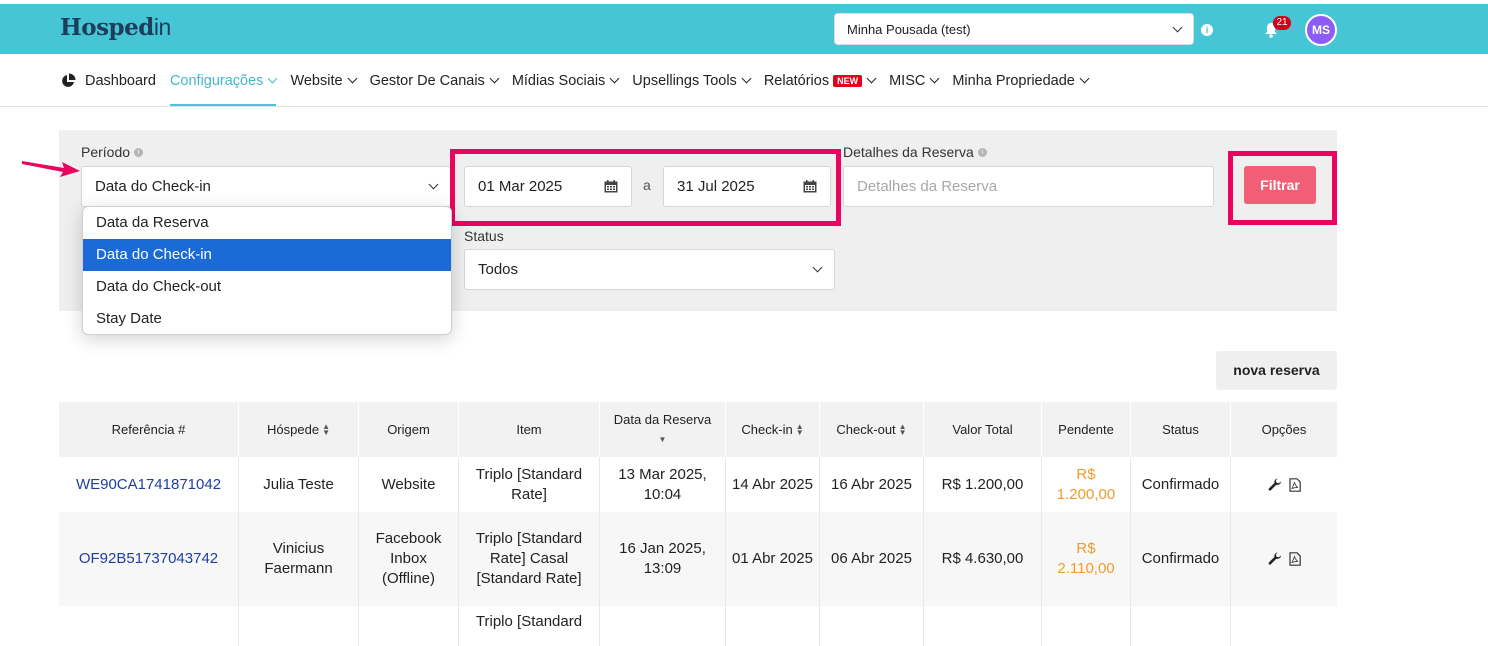  I want to click on guest-name: Vinicius Faermann, so click(299, 559).